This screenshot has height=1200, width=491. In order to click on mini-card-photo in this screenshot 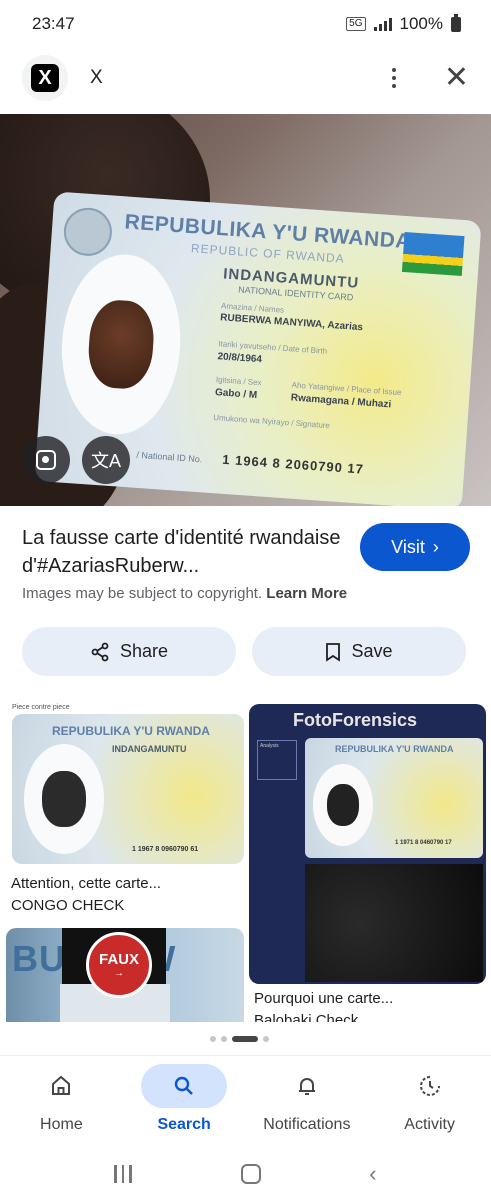, I will do `click(64, 799)`.